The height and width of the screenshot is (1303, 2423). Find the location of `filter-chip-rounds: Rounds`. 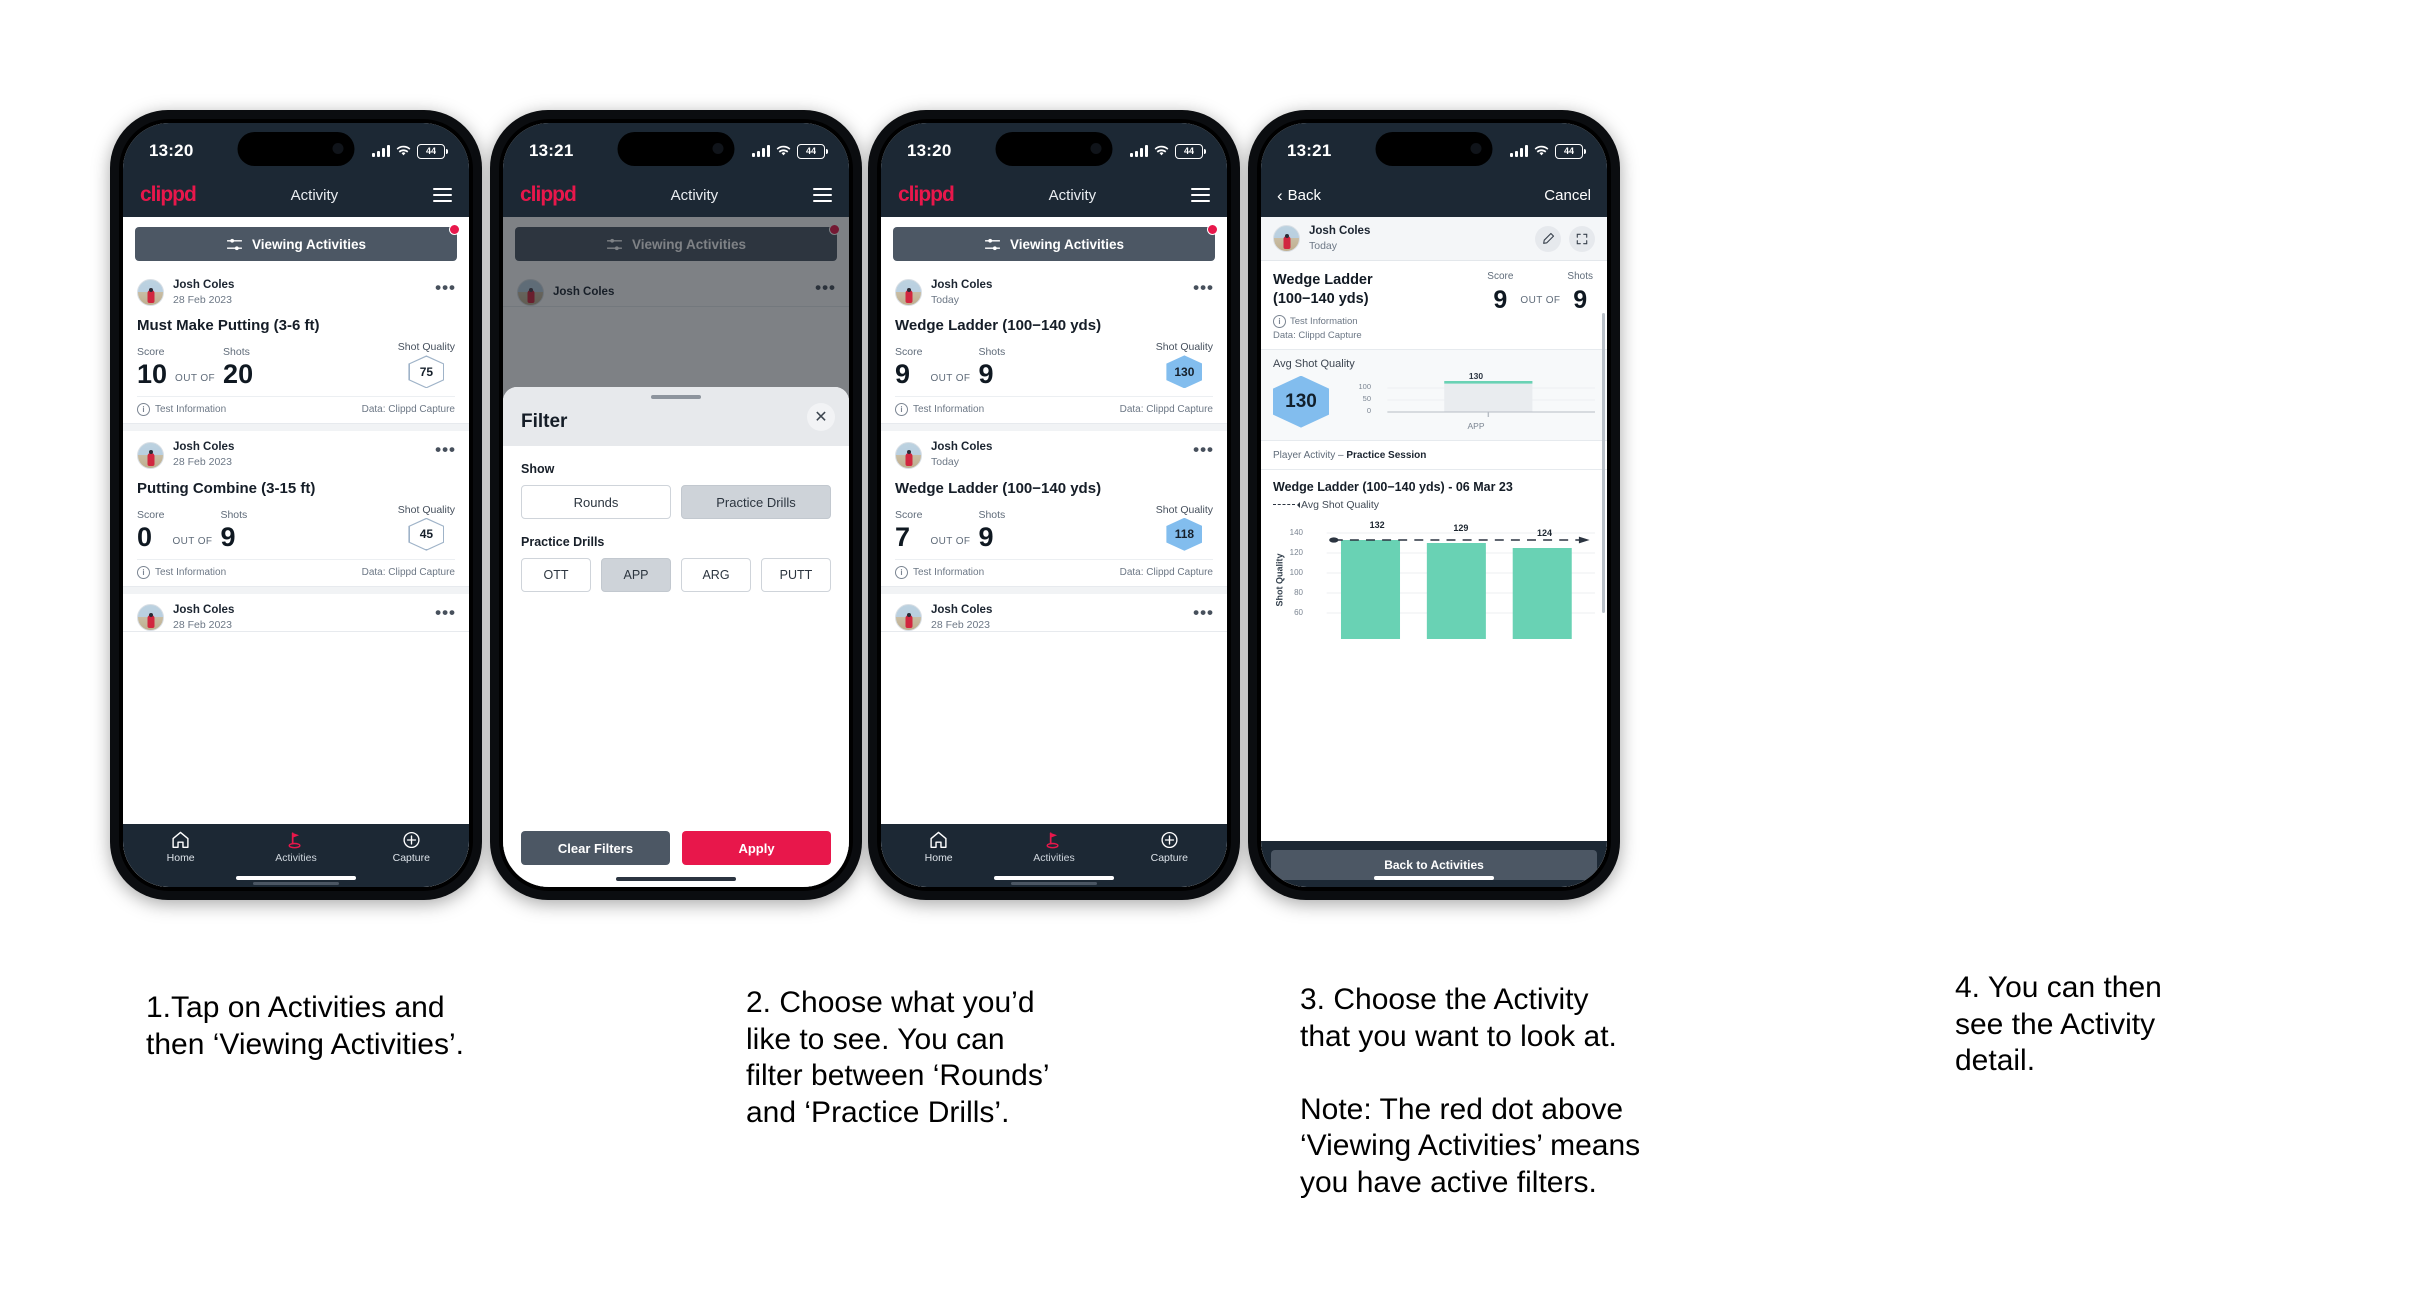

filter-chip-rounds: Rounds is located at coordinates (596, 502).